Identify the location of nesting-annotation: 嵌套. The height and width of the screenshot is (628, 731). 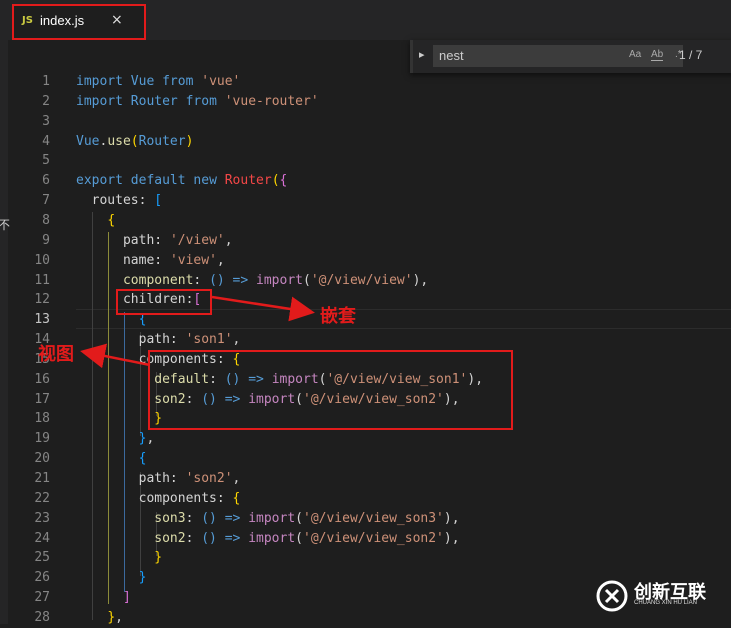
(338, 316).